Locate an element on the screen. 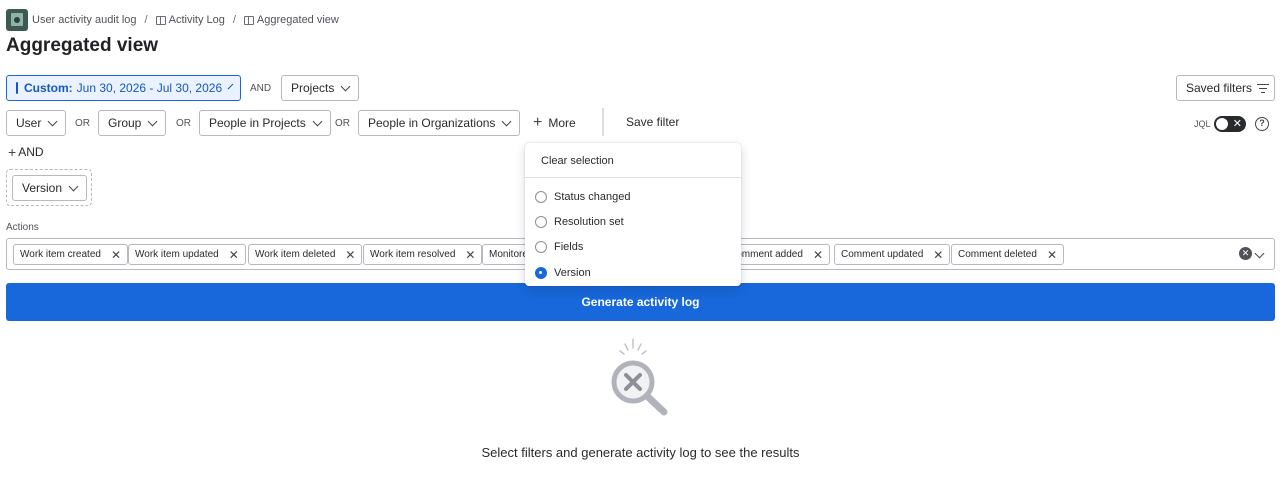 The height and width of the screenshot is (495, 1287). action-chip: Work item resolved ✕ is located at coordinates (423, 254).